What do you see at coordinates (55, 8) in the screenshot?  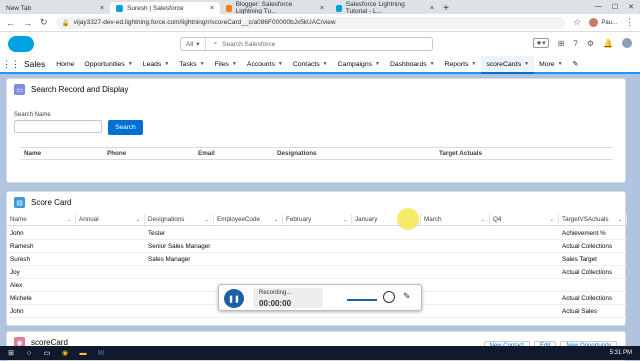 I see `tab-new-tab: New Tab ×` at bounding box center [55, 8].